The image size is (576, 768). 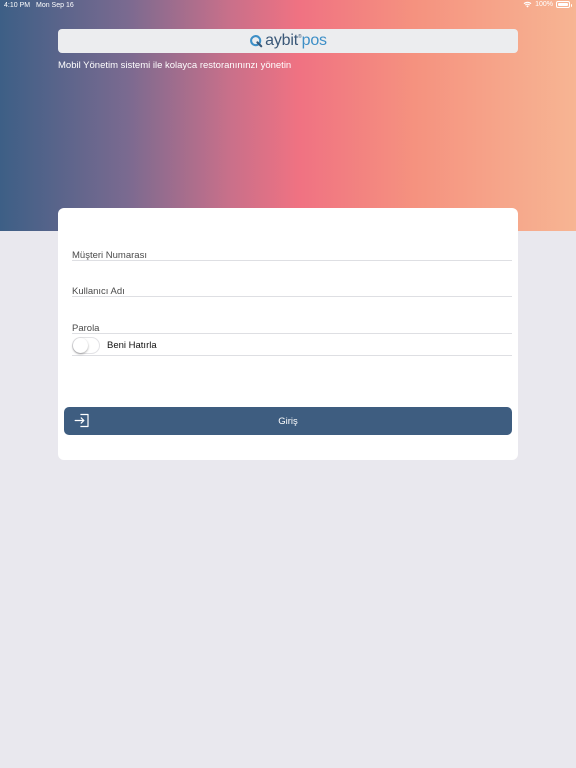 I want to click on login-button: Giriş, so click(x=288, y=421).